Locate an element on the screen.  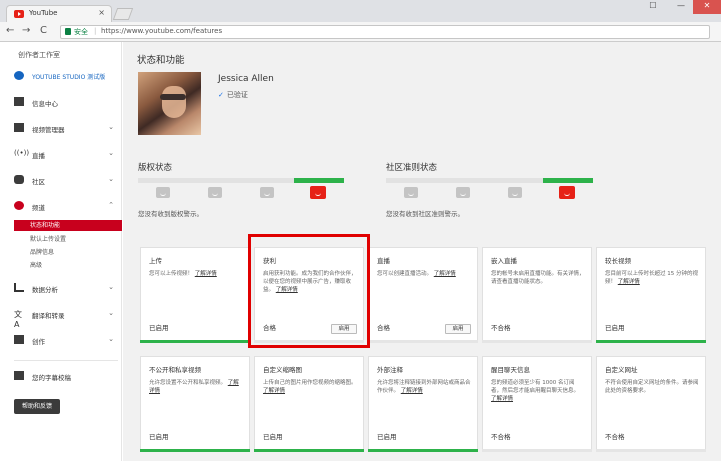
sidebar-subitem-branding: 品牌信息 is located at coordinates (42, 251).